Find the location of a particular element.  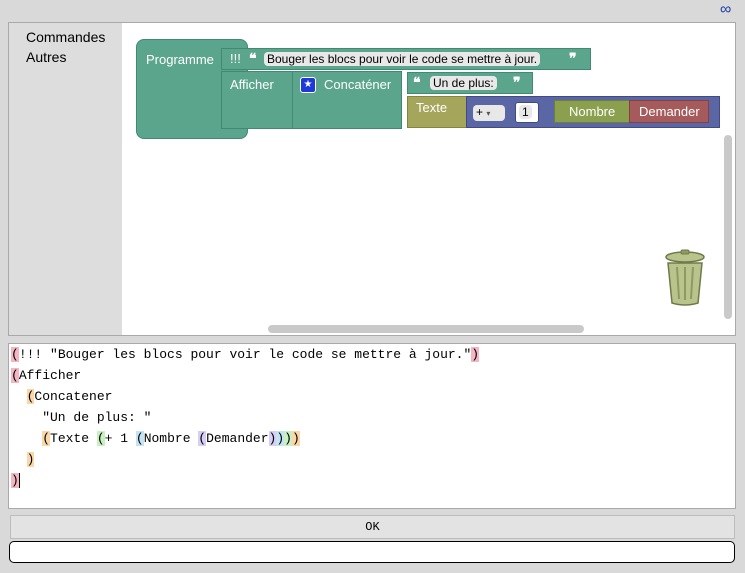

concatener-label: Concaténer is located at coordinates (358, 84).